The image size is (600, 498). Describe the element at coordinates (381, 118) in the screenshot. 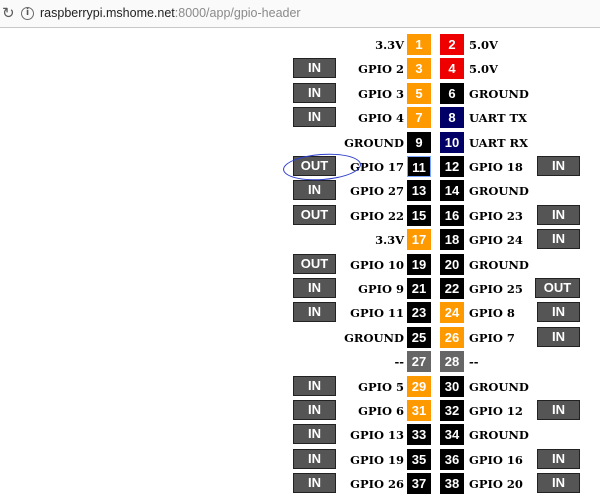

I see `left-pin-label: GPIO 4` at that location.